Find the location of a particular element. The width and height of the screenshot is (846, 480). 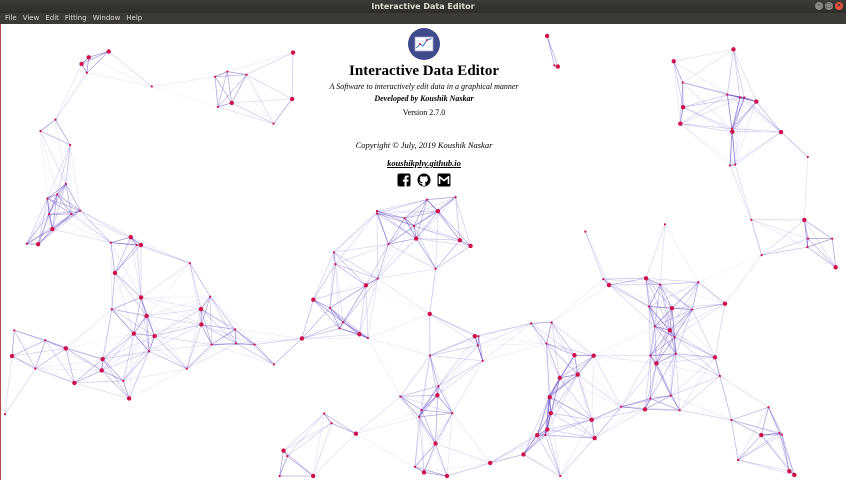

menu-view: View is located at coordinates (31, 18).